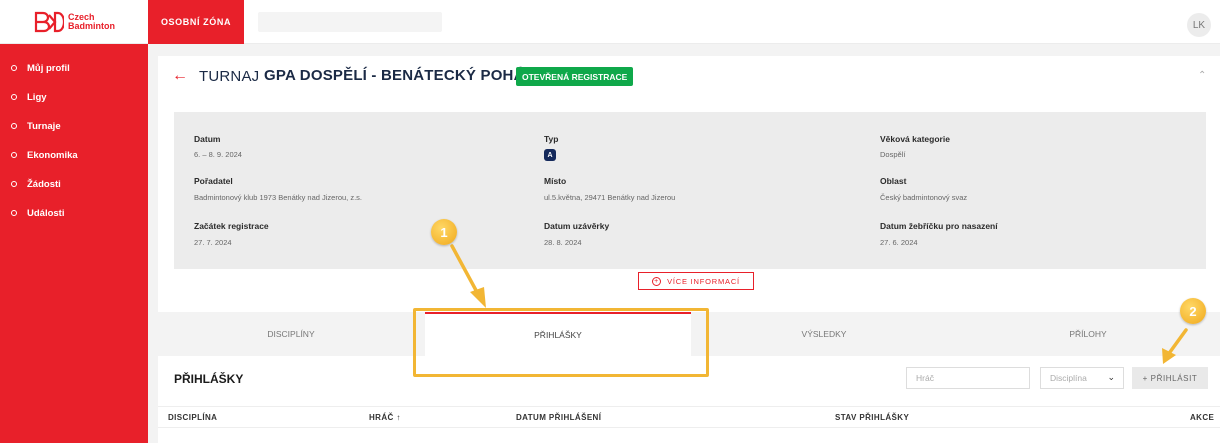 This screenshot has height=443, width=1220. What do you see at coordinates (577, 226) in the screenshot?
I see `detail-label-deadline: Datum uzávěrky` at bounding box center [577, 226].